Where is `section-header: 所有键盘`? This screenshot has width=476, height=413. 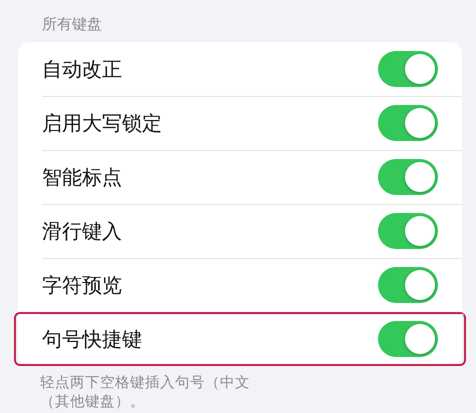 section-header: 所有键盘 is located at coordinates (72, 24).